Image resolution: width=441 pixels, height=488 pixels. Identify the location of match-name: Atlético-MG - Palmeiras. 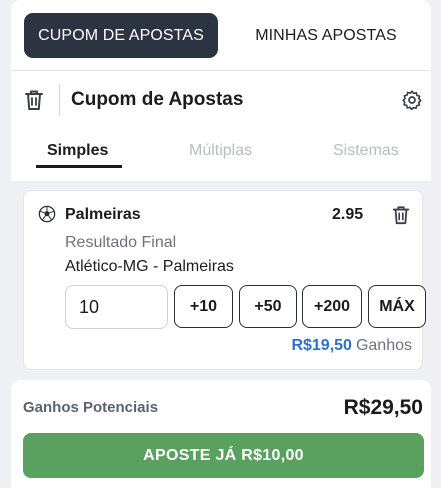
(149, 266).